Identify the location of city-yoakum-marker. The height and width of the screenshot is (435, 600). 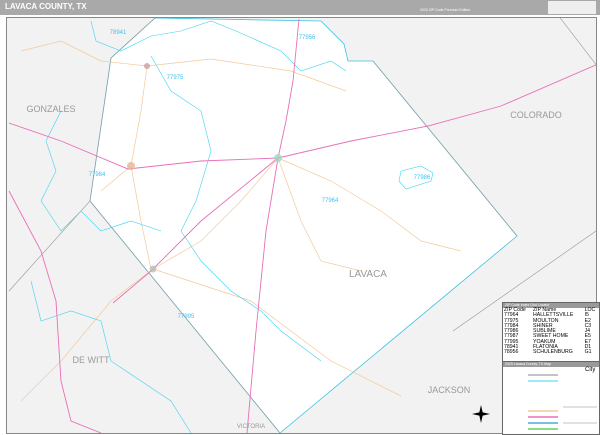
(153, 269).